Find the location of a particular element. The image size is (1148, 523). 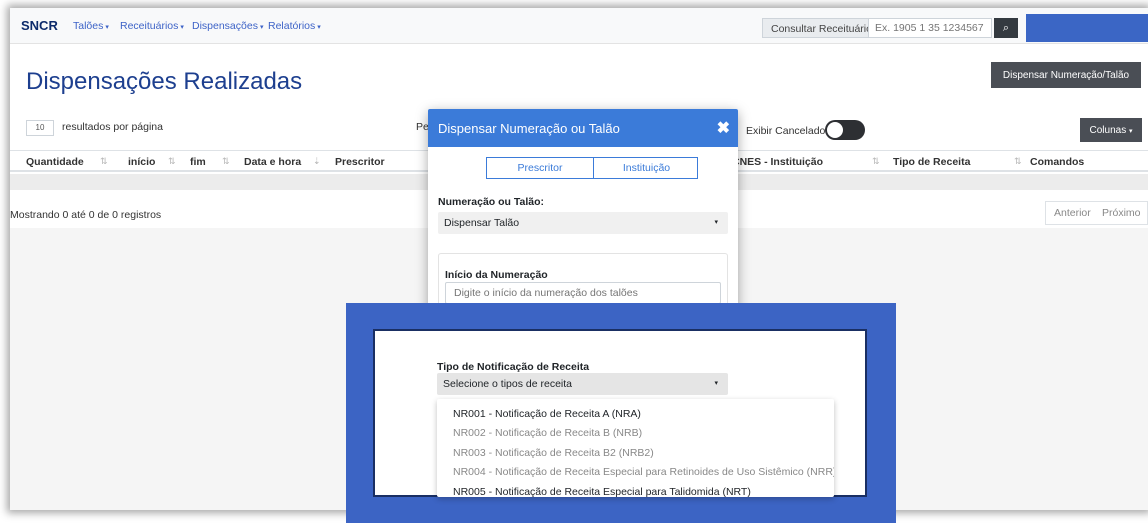

col-cnes-instituicao: CNES - Instituição is located at coordinates (777, 162).